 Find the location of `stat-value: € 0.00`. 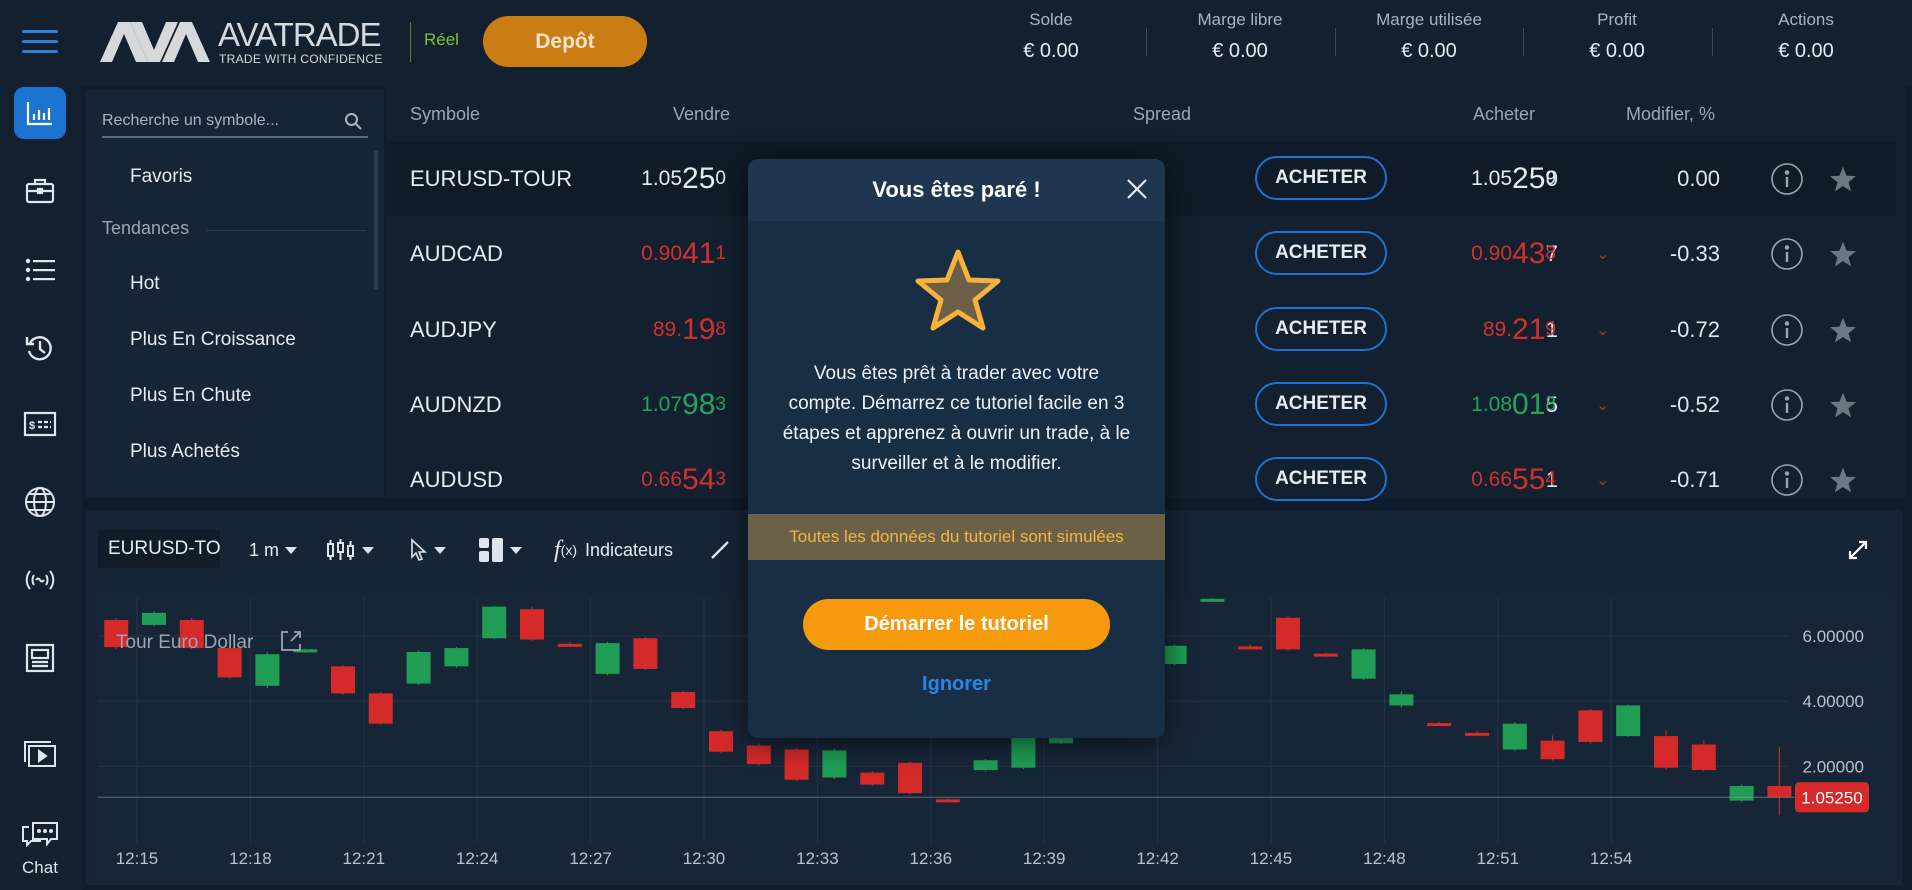

stat-value: € 0.00 is located at coordinates (1617, 51).